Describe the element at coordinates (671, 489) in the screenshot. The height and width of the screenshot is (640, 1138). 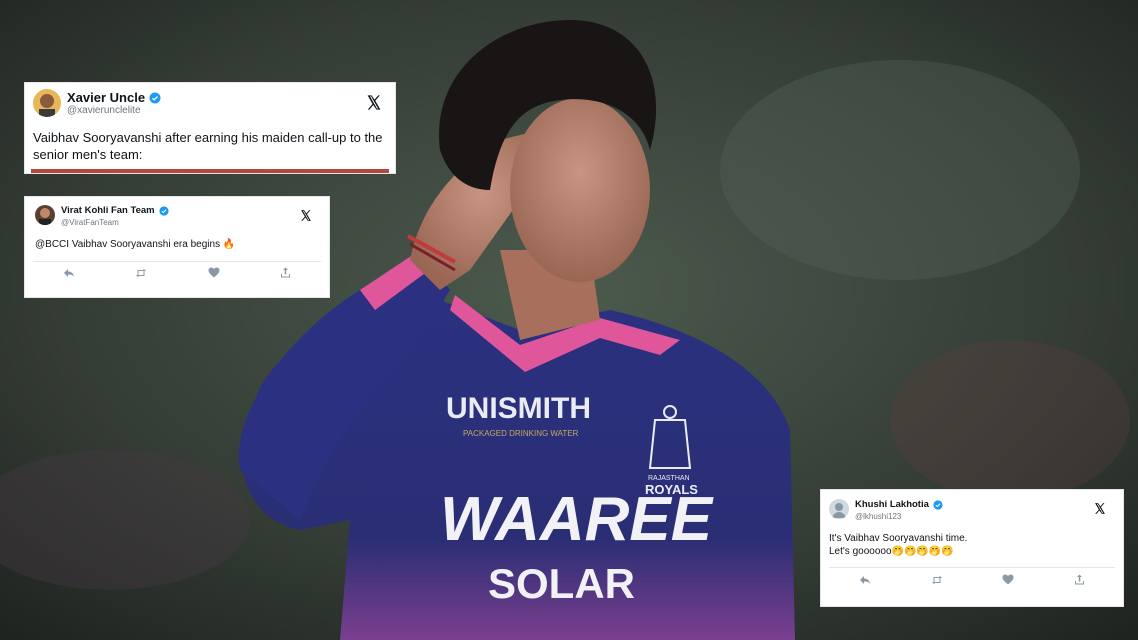
I see `crest-text-2: ROYALS` at that location.